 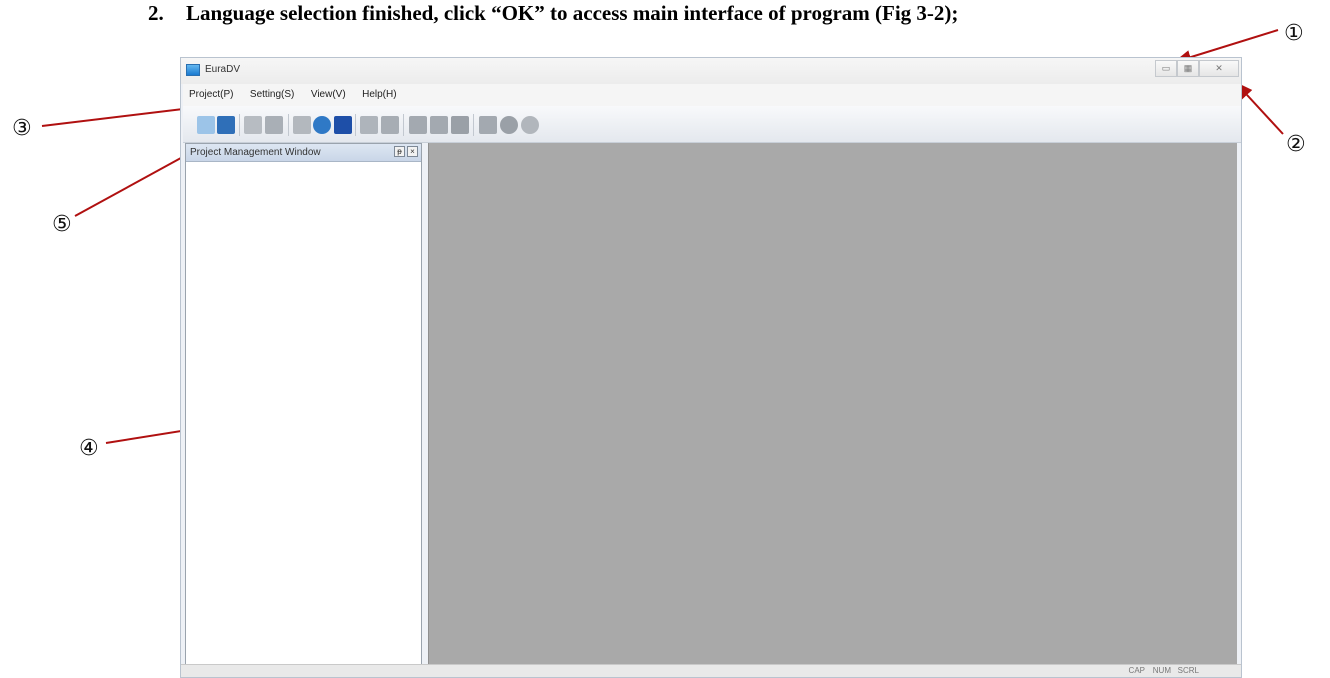 What do you see at coordinates (712, 124) in the screenshot?
I see `toolbar` at bounding box center [712, 124].